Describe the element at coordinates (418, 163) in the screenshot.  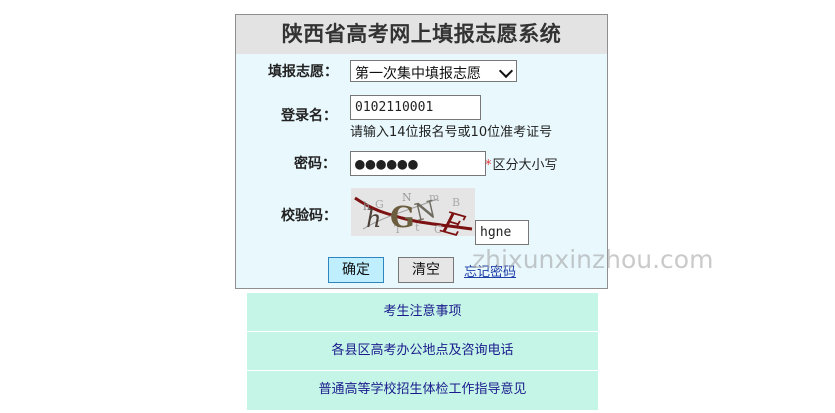
I see `password-input: ●●●●●●` at that location.